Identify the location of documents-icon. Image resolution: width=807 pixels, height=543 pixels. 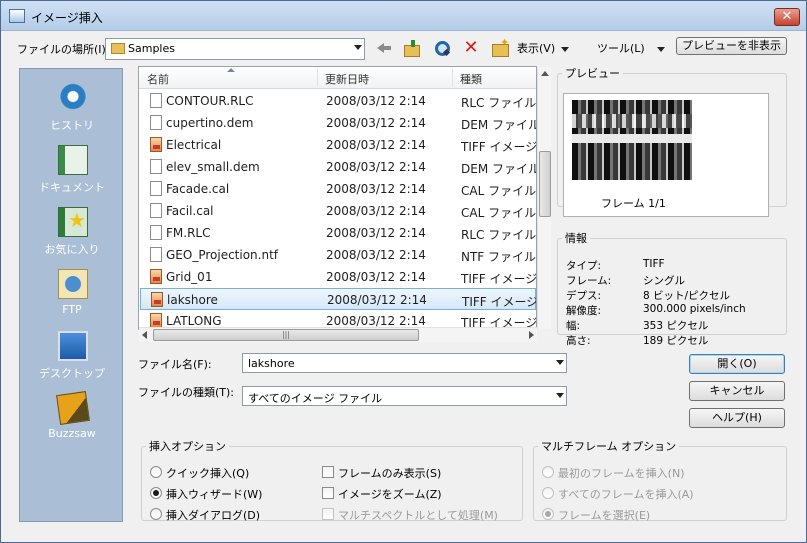
(73, 160).